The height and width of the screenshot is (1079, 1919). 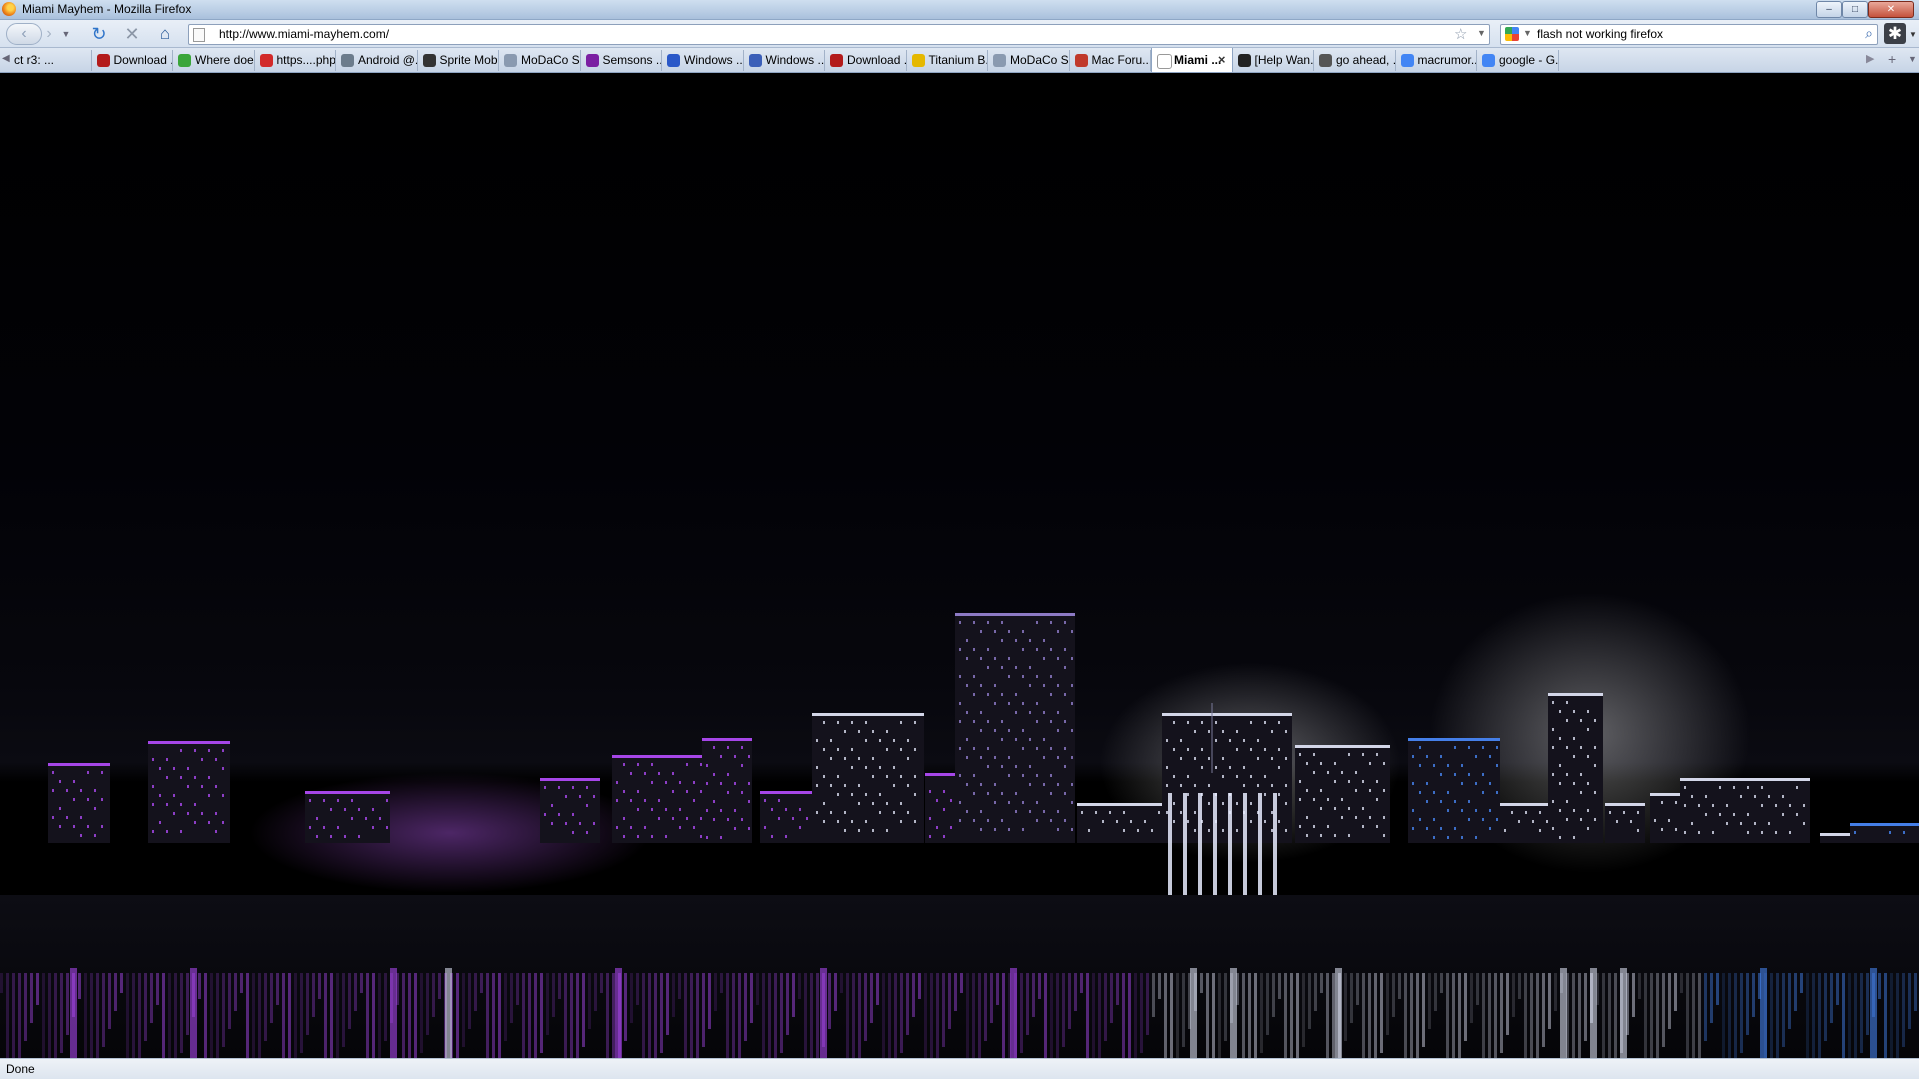 I want to click on home-button: ⌂, so click(x=165, y=34).